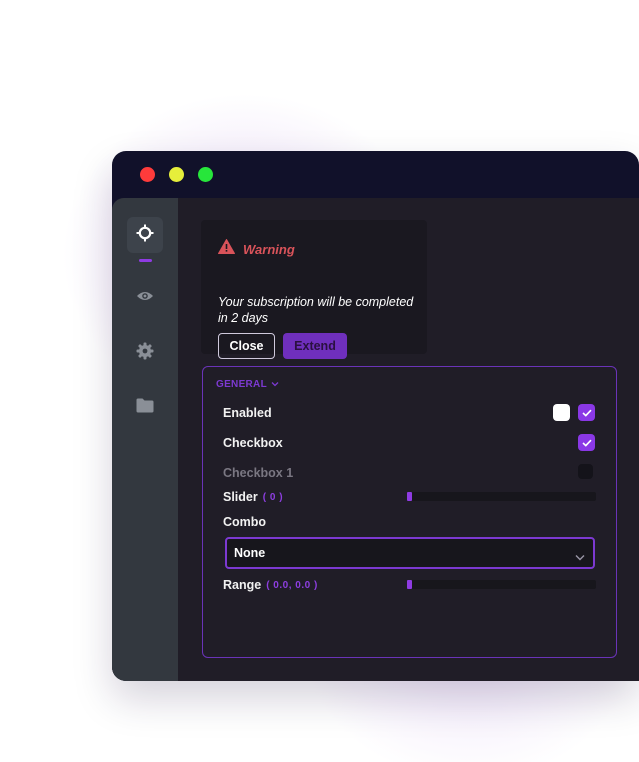 The height and width of the screenshot is (762, 639). Describe the element at coordinates (269, 249) in the screenshot. I see `warning-title: Warning` at that location.